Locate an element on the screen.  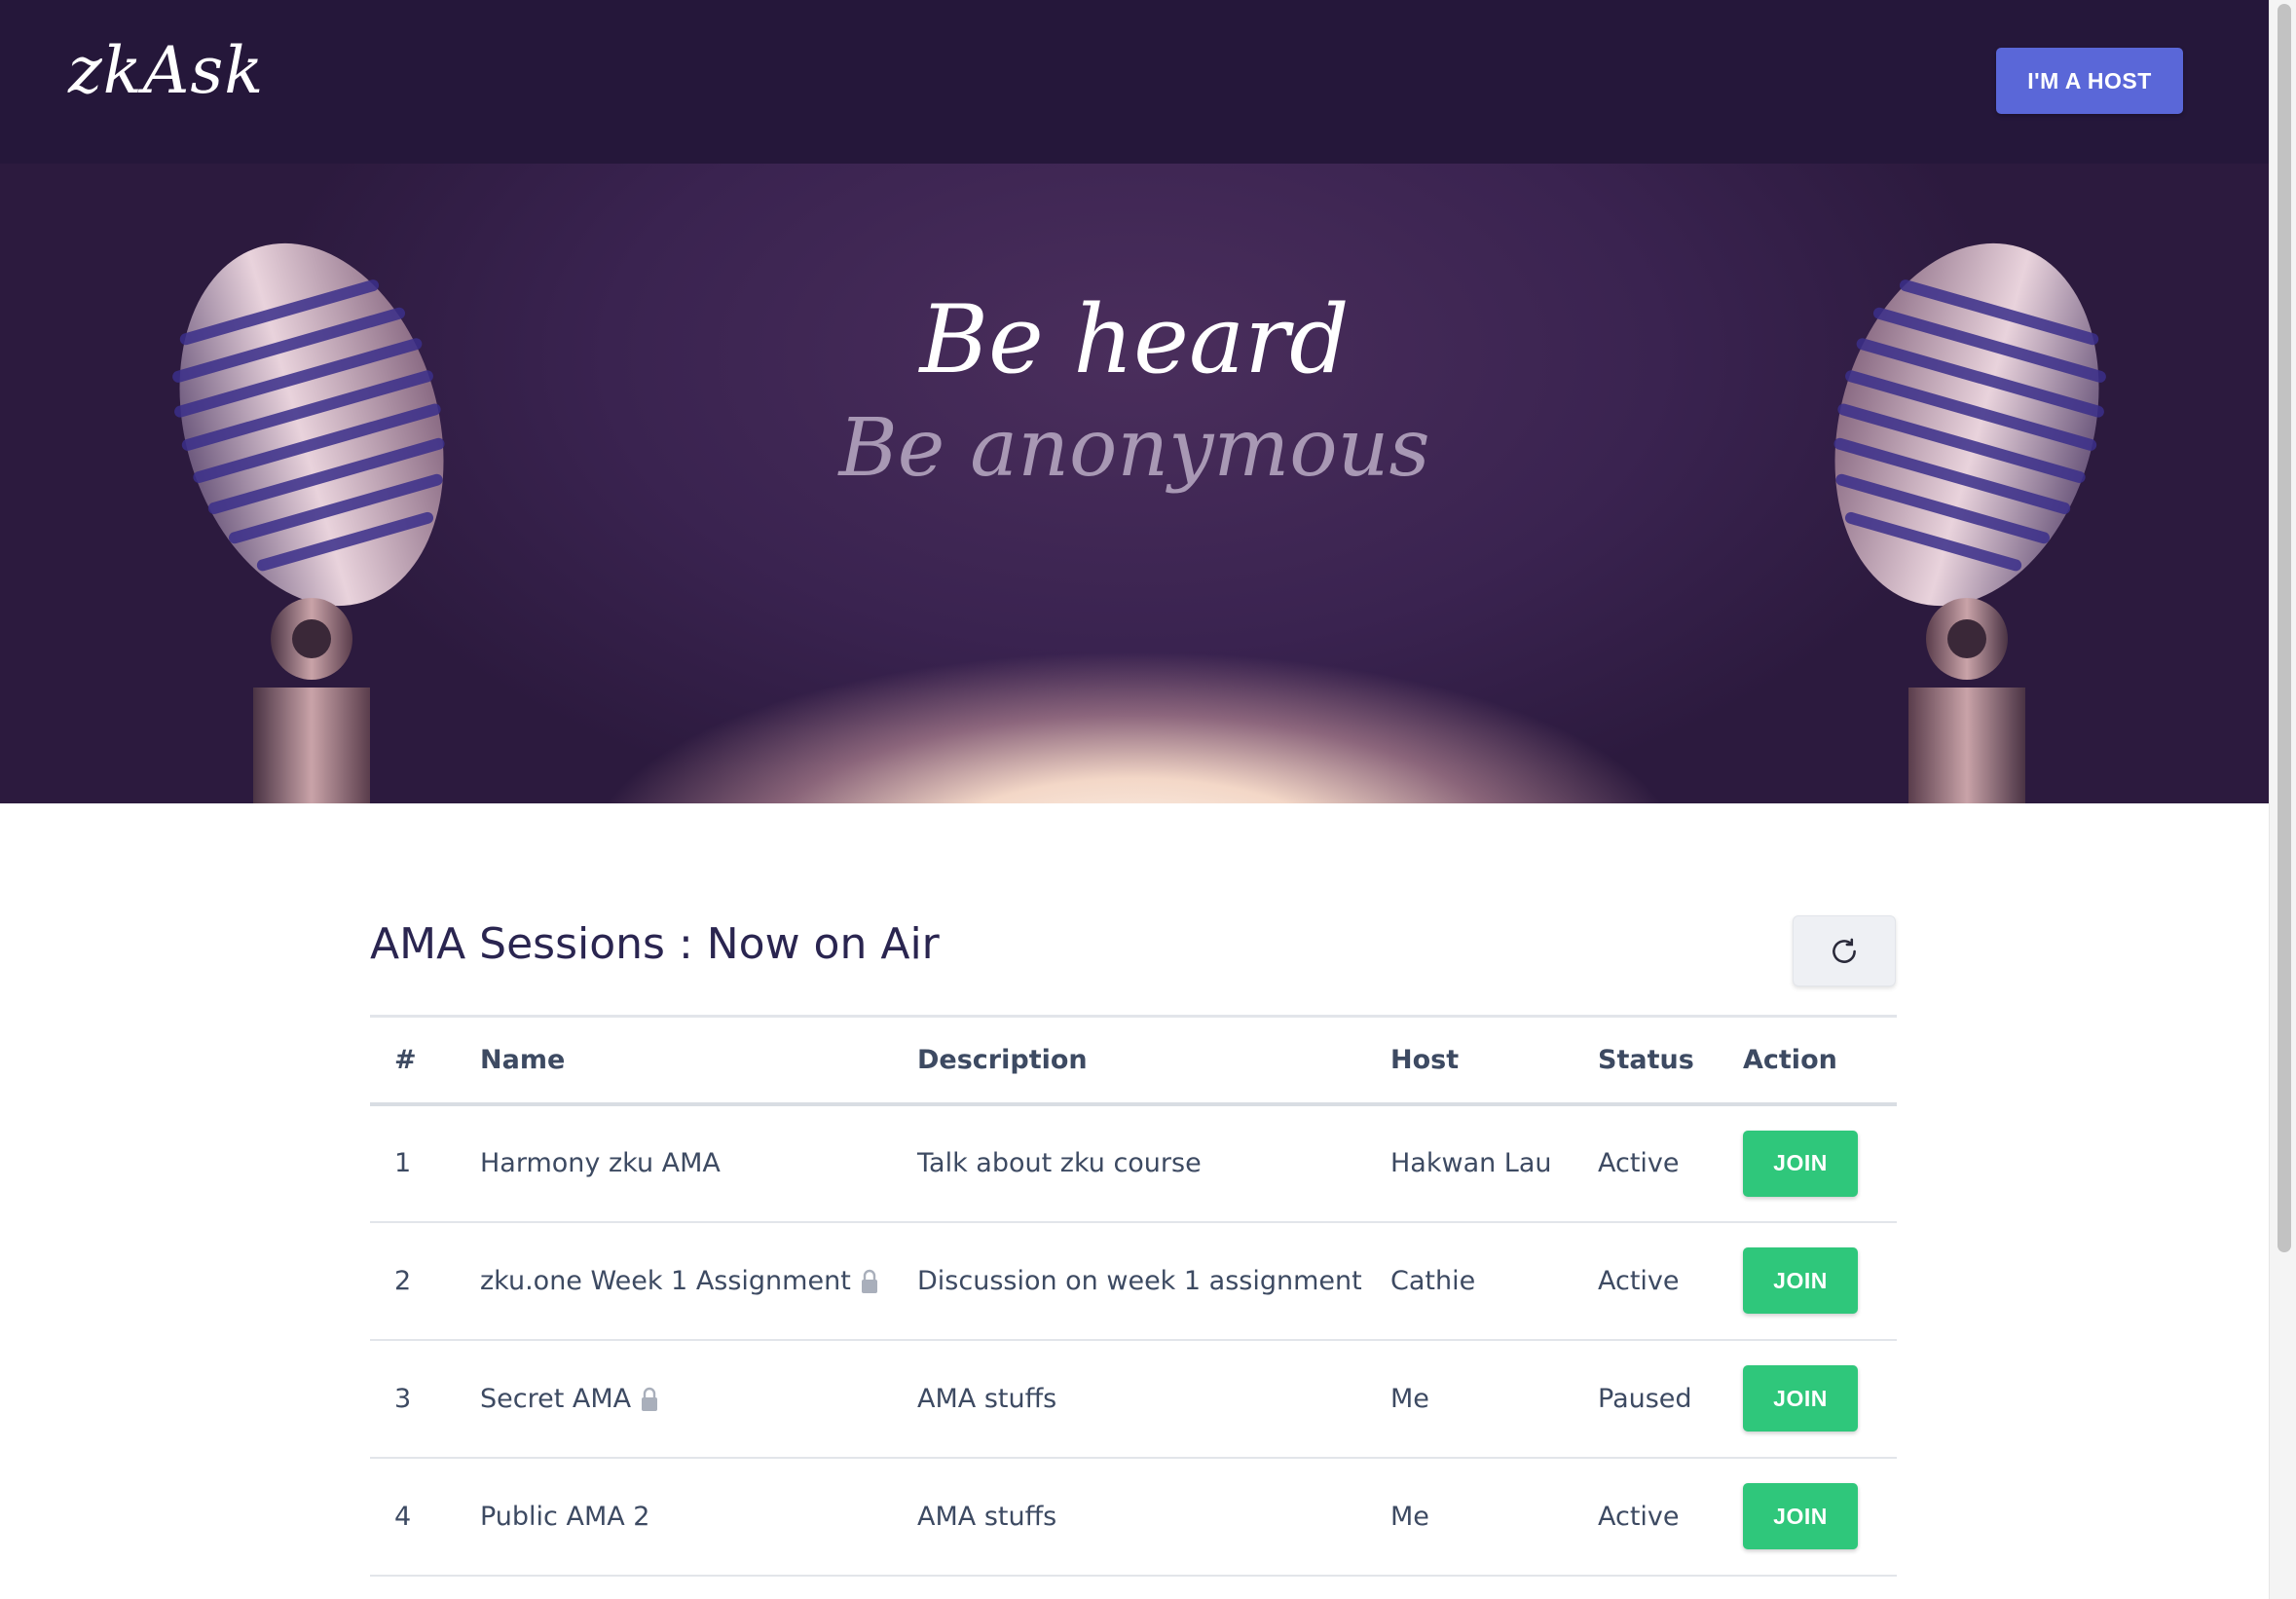
session-name-text: zku.one Week 1 Assignment is located at coordinates (666, 1280).